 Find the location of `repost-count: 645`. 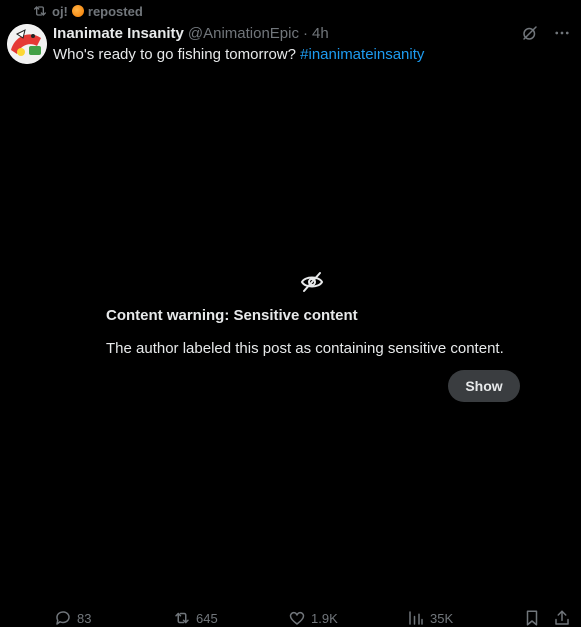

repost-count: 645 is located at coordinates (207, 618).